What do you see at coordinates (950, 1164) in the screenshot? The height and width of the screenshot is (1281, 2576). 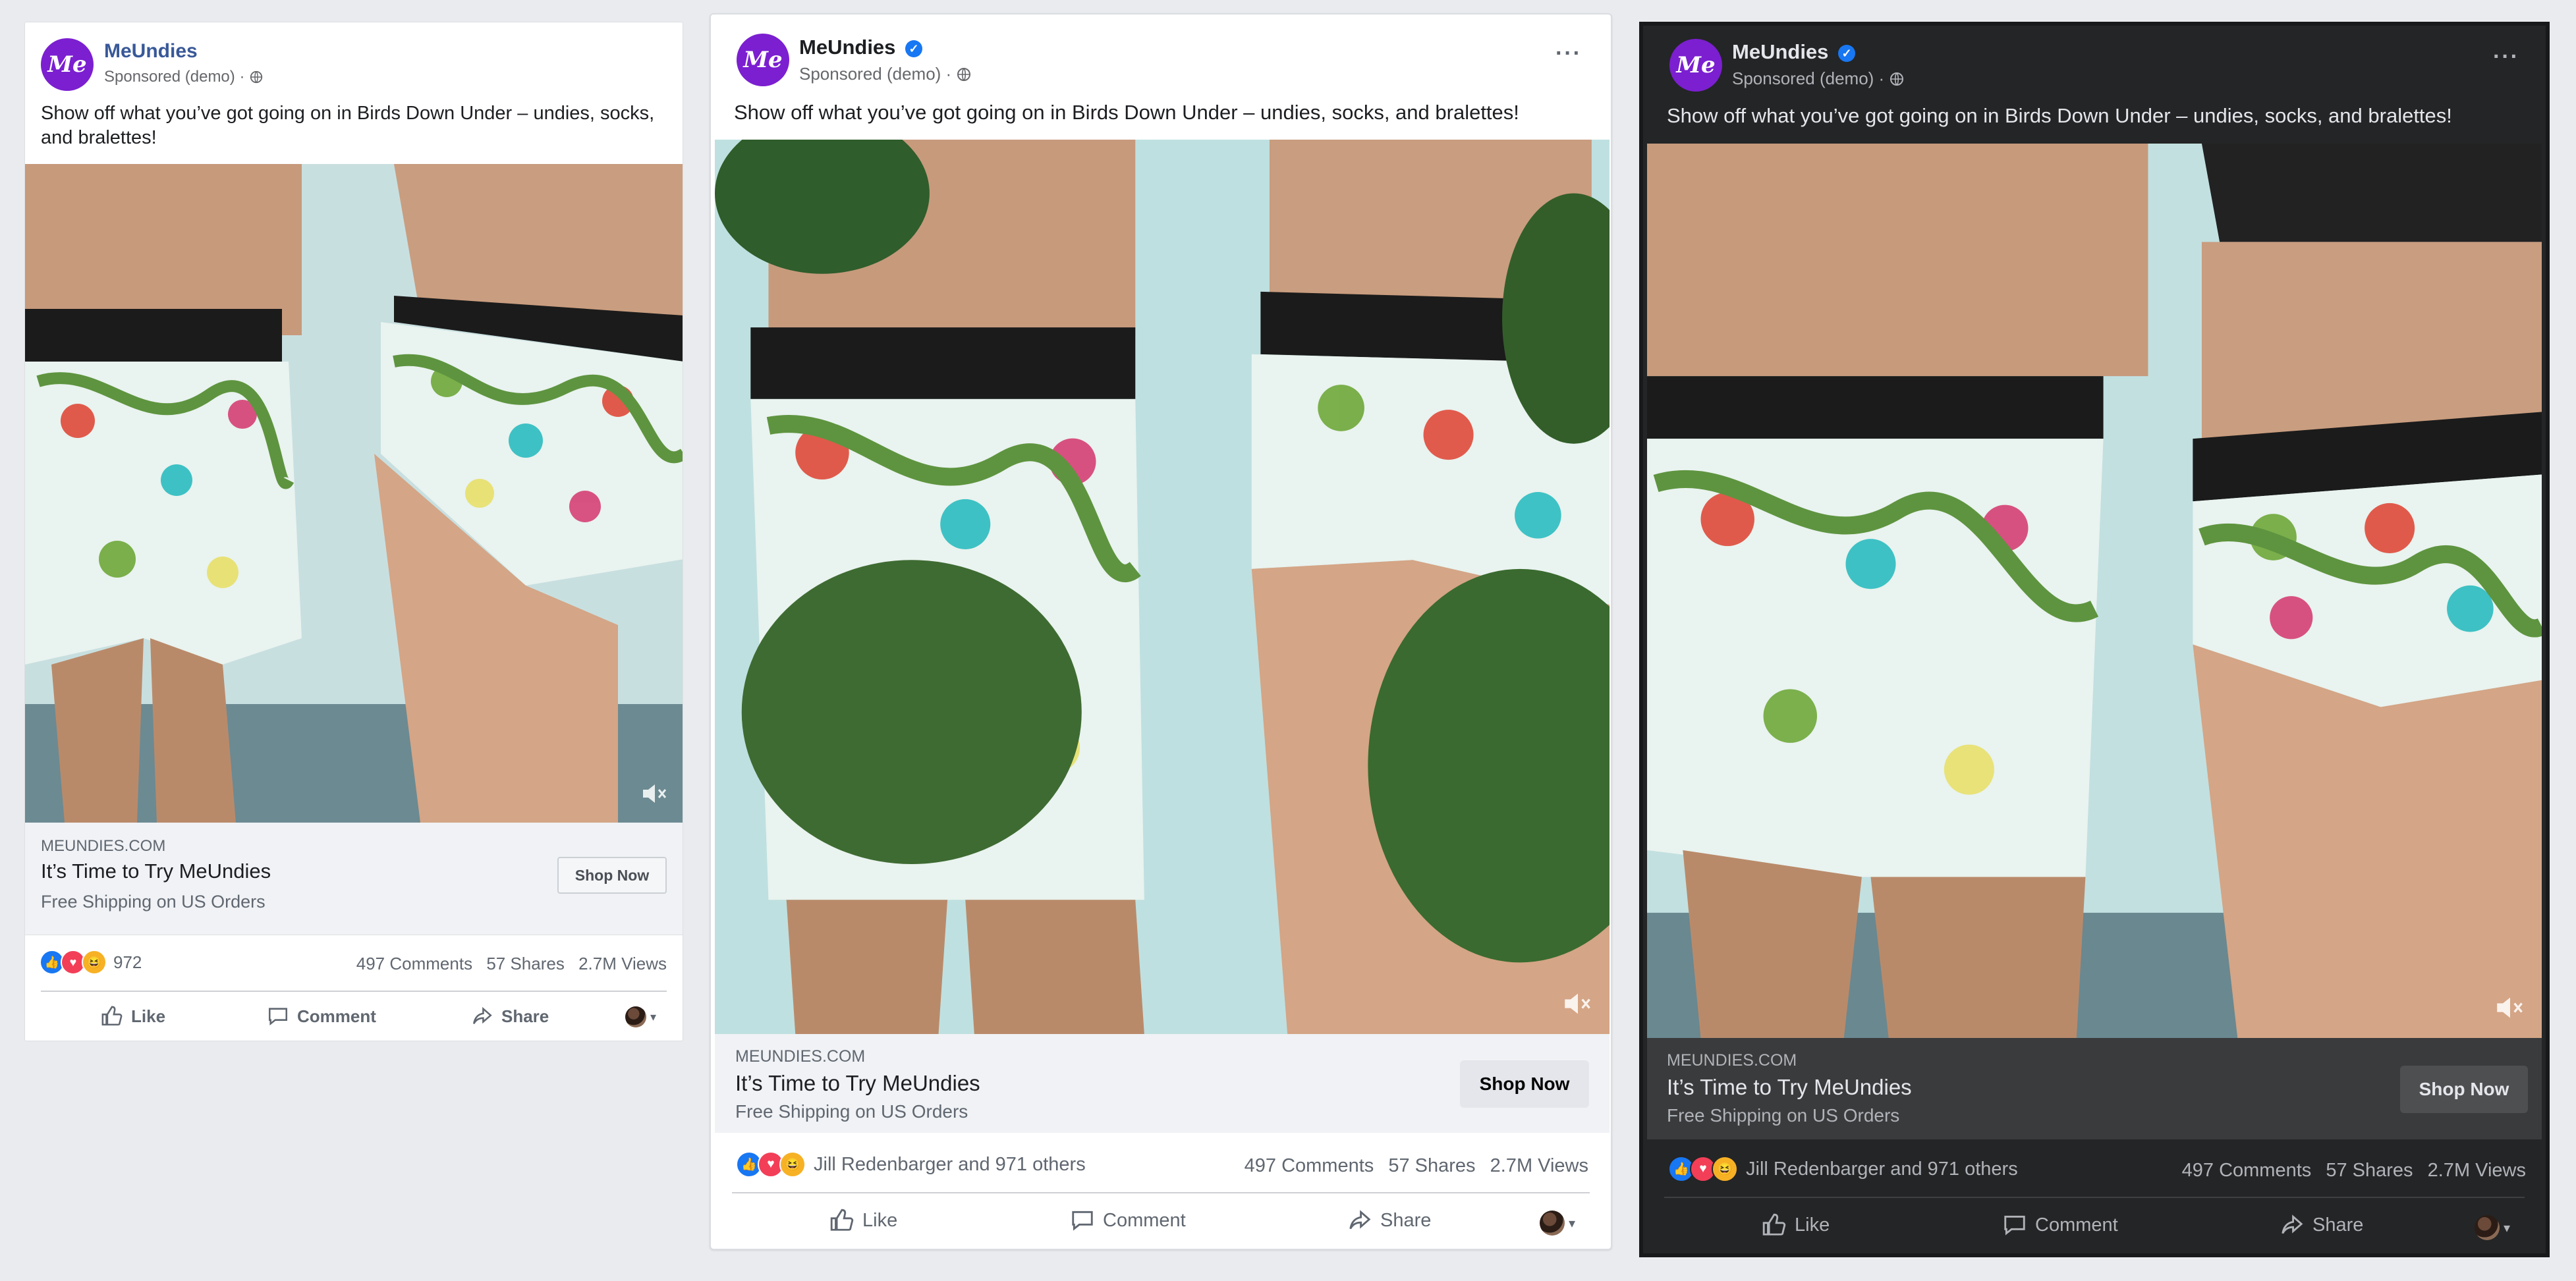 I see `reactions-count: Jill Redenbarger and 971 others` at bounding box center [950, 1164].